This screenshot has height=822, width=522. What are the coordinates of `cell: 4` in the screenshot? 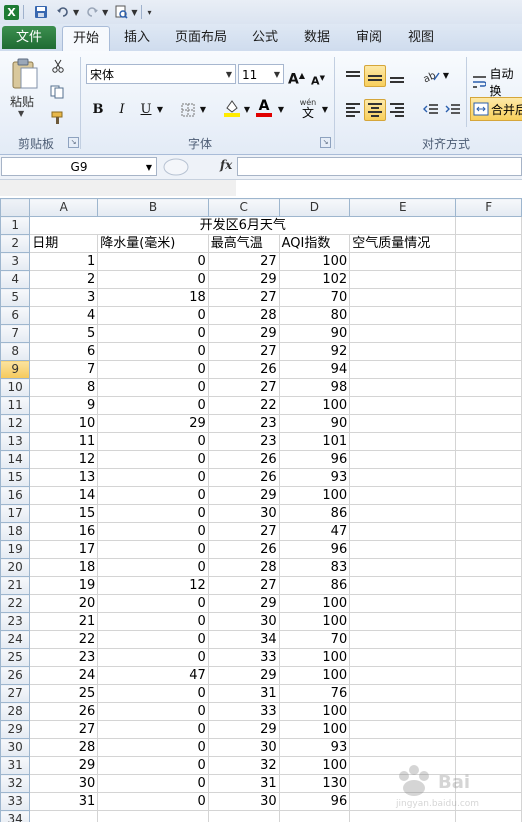 It's located at (64, 315).